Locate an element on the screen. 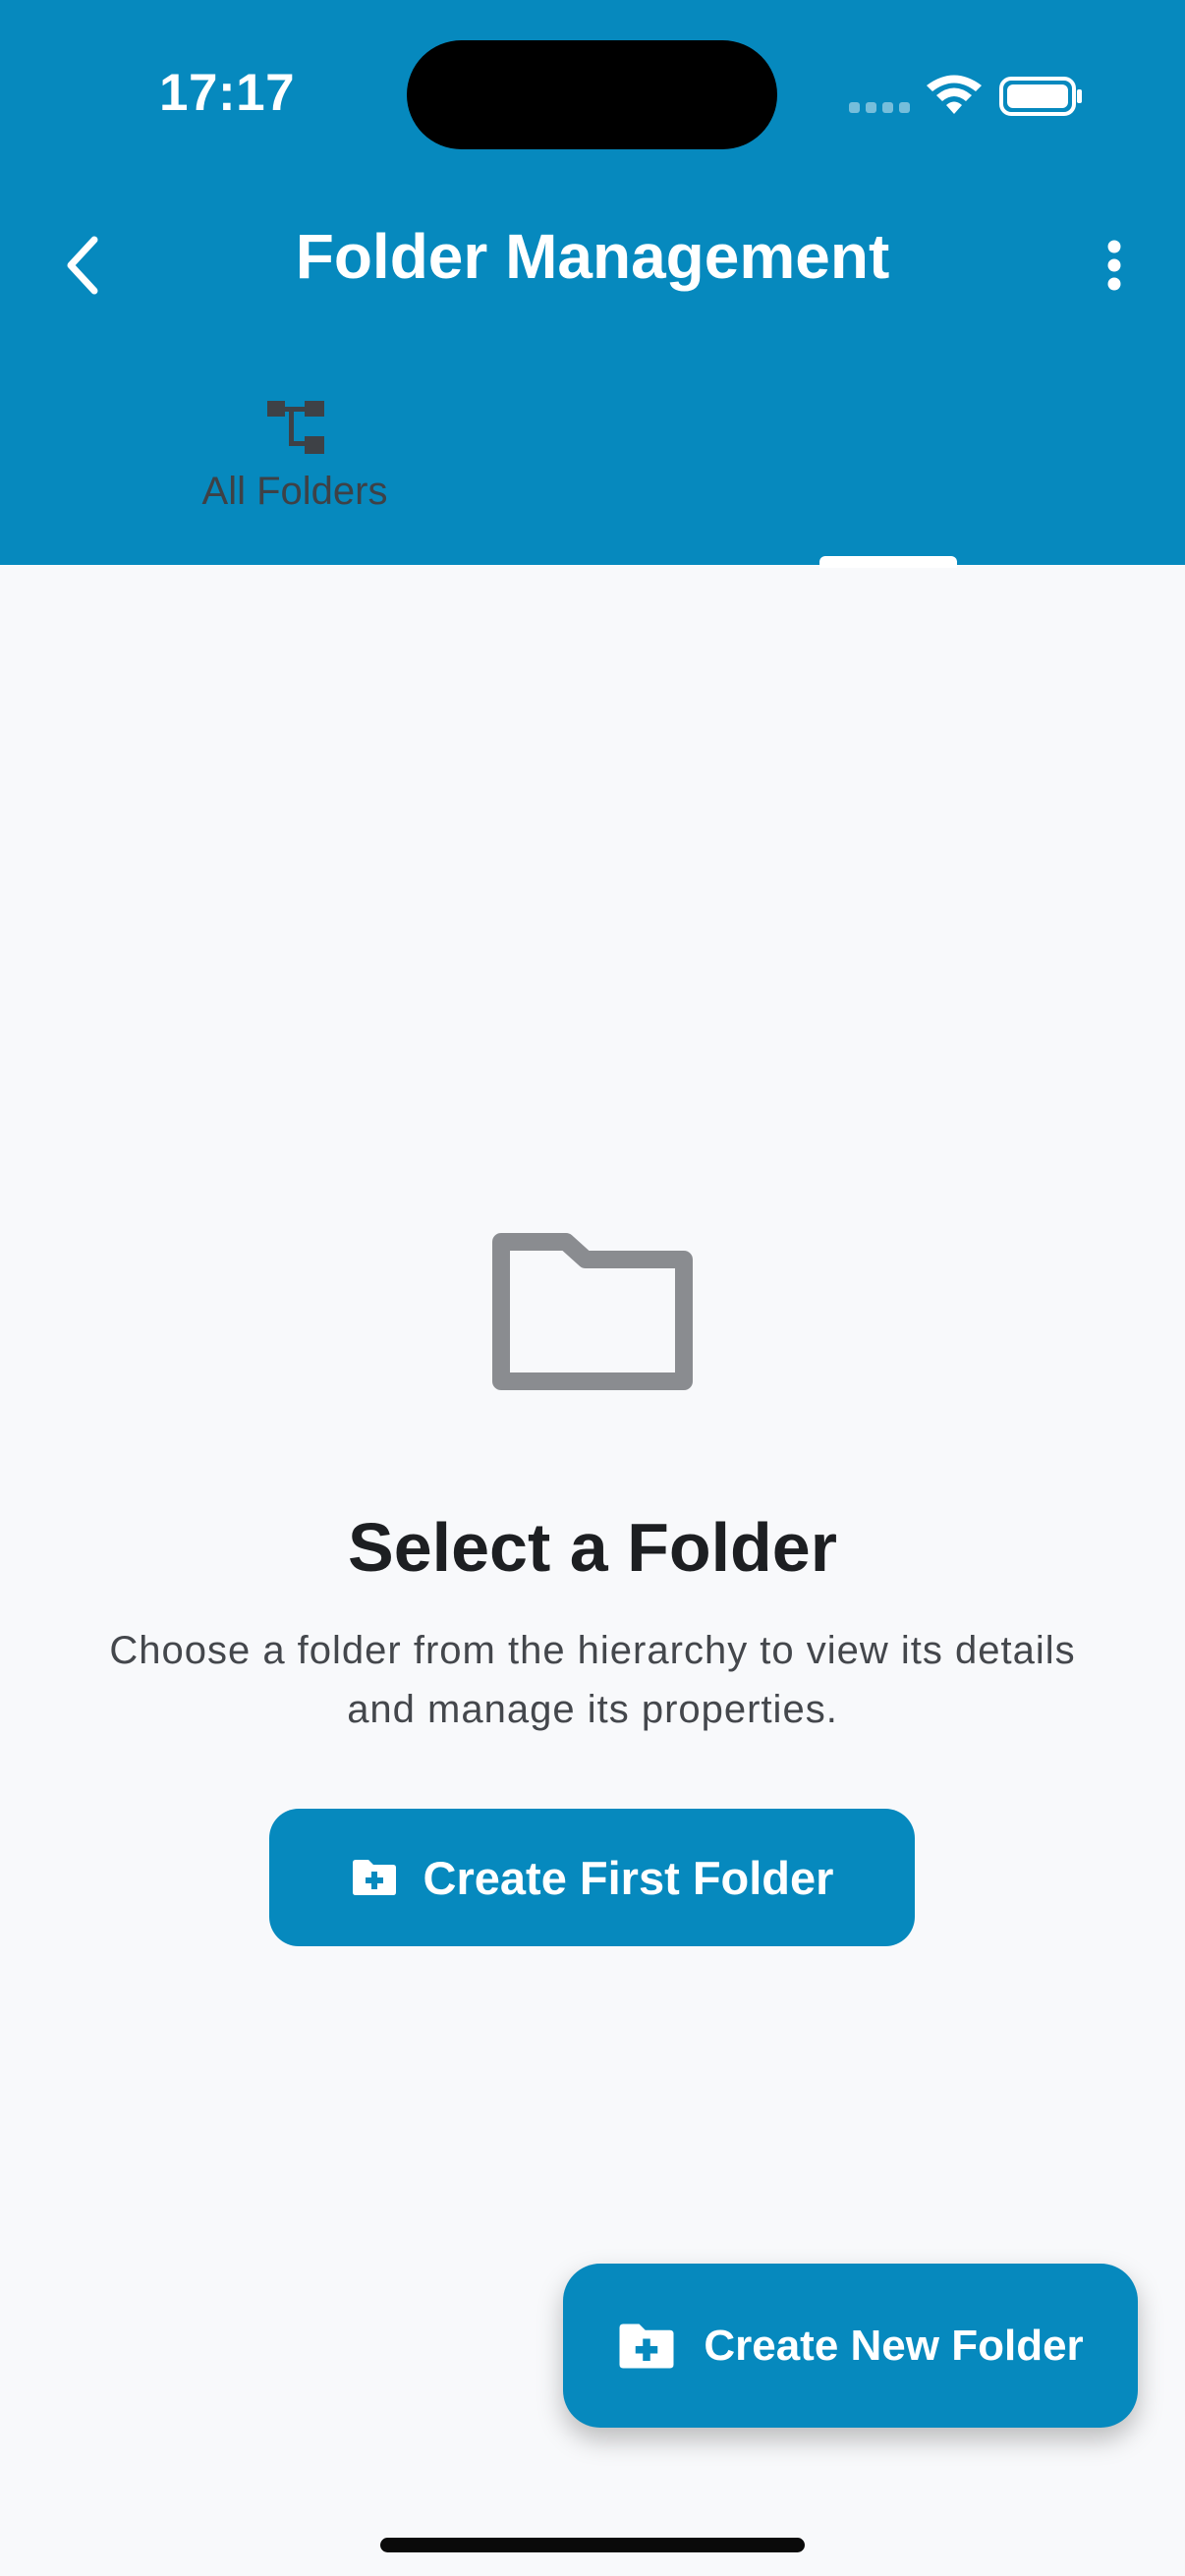 This screenshot has height=2576, width=1185. empty-state-title: Select a Folder is located at coordinates (592, 1547).